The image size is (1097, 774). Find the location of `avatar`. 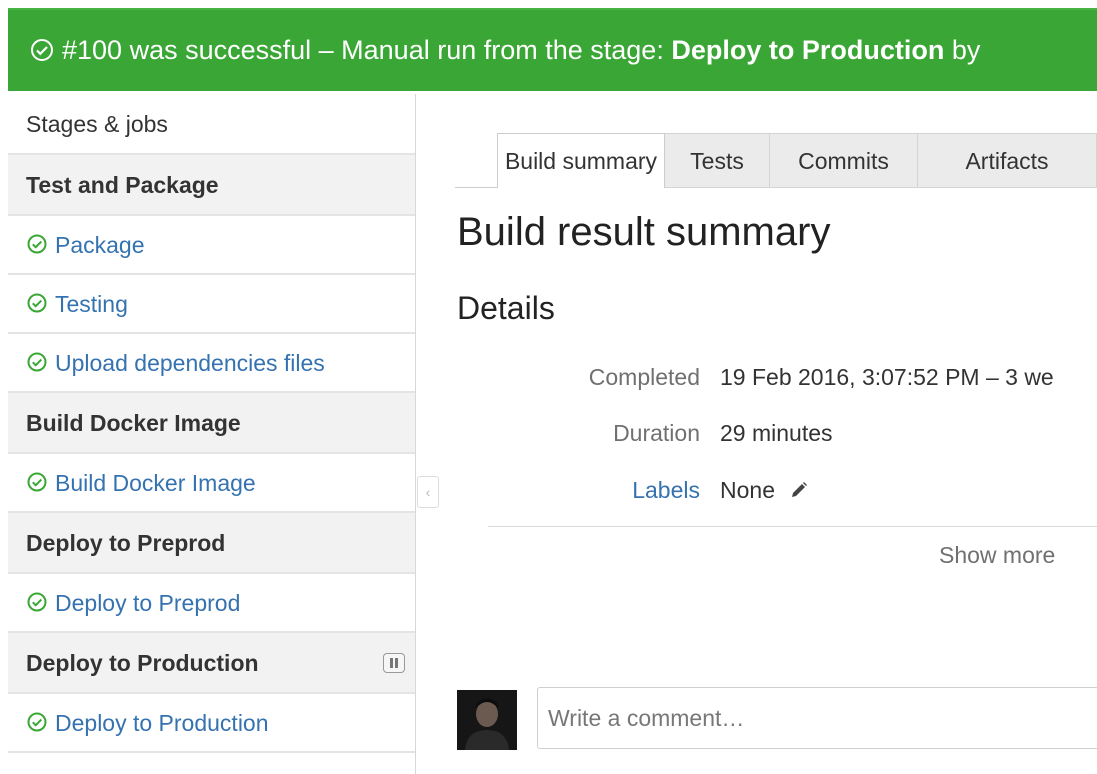

avatar is located at coordinates (487, 720).